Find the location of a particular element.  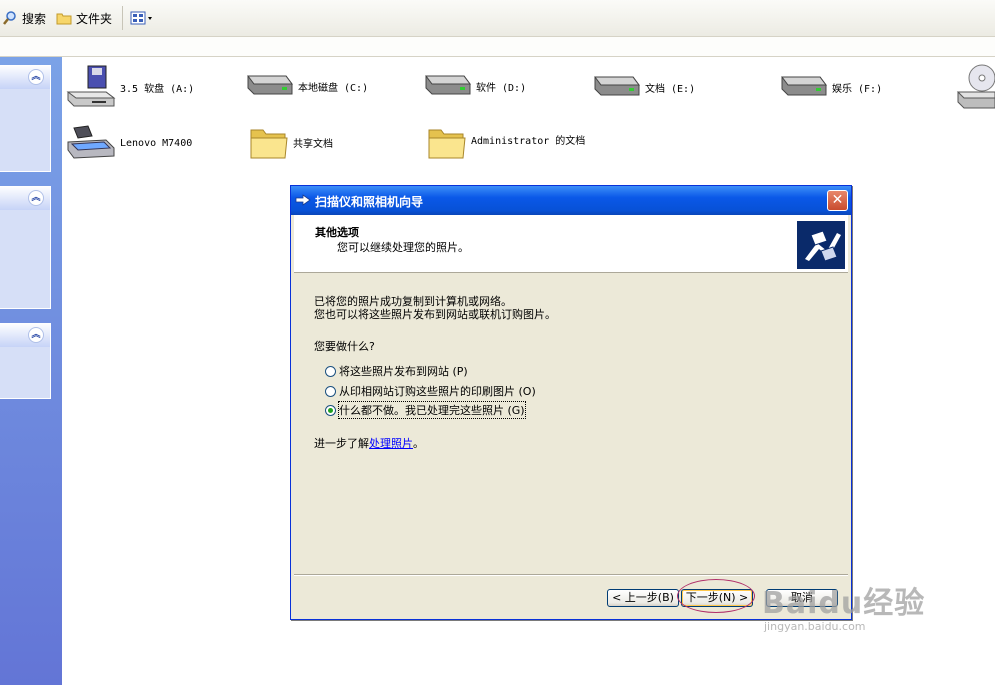

learn-more-link: 处理照片 is located at coordinates (391, 443).